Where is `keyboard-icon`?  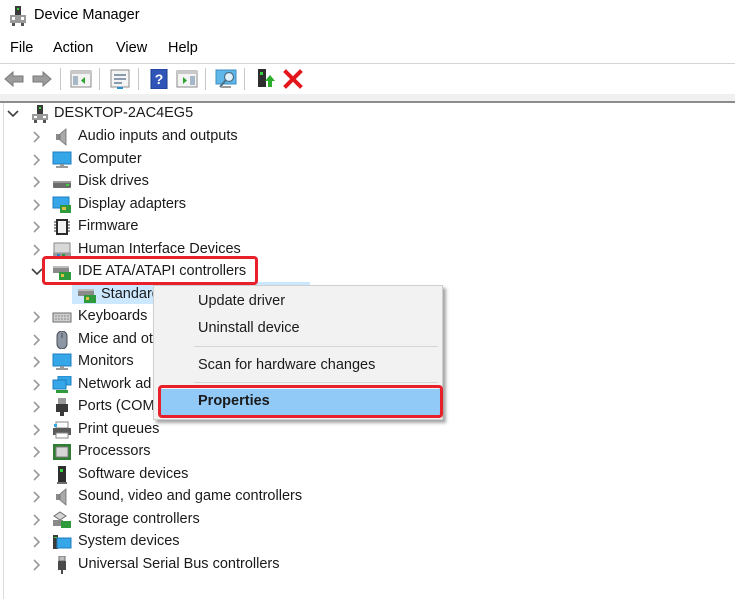
keyboard-icon is located at coordinates (62, 317).